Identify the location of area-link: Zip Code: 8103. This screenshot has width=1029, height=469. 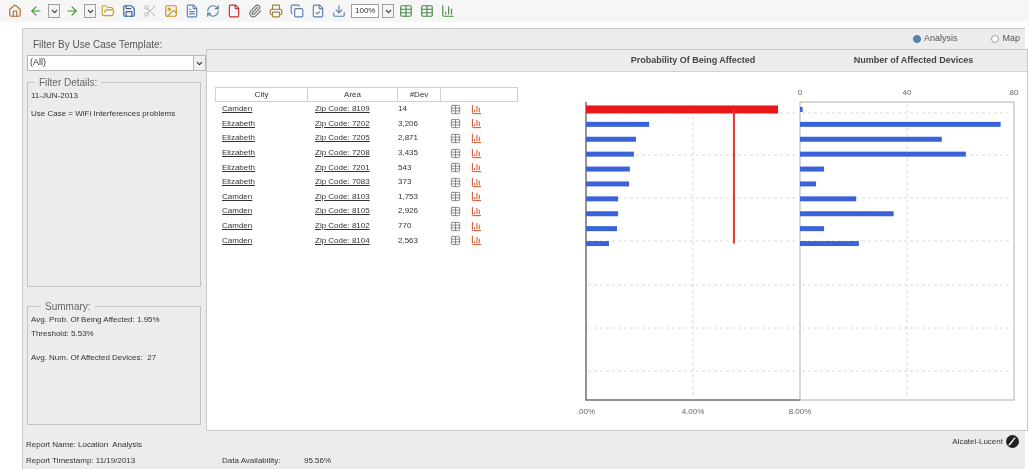
(342, 196).